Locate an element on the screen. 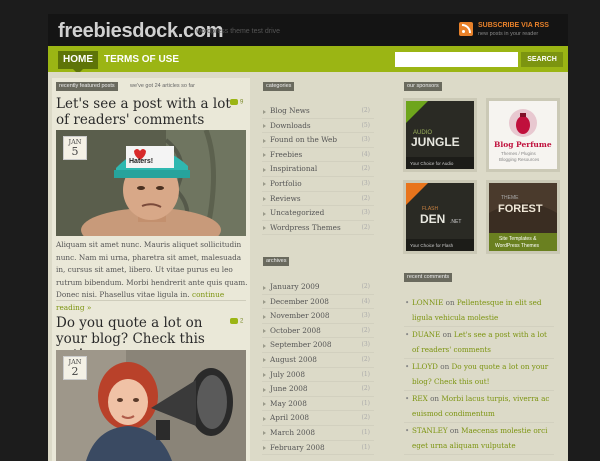 Image resolution: width=600 pixels, height=461 pixels. archive-item: June 2008 (2) is located at coordinates (318, 389).